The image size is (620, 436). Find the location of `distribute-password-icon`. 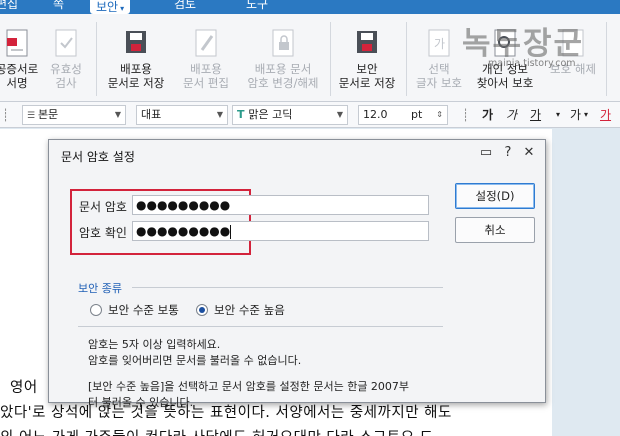

distribute-password-icon is located at coordinates (283, 43).